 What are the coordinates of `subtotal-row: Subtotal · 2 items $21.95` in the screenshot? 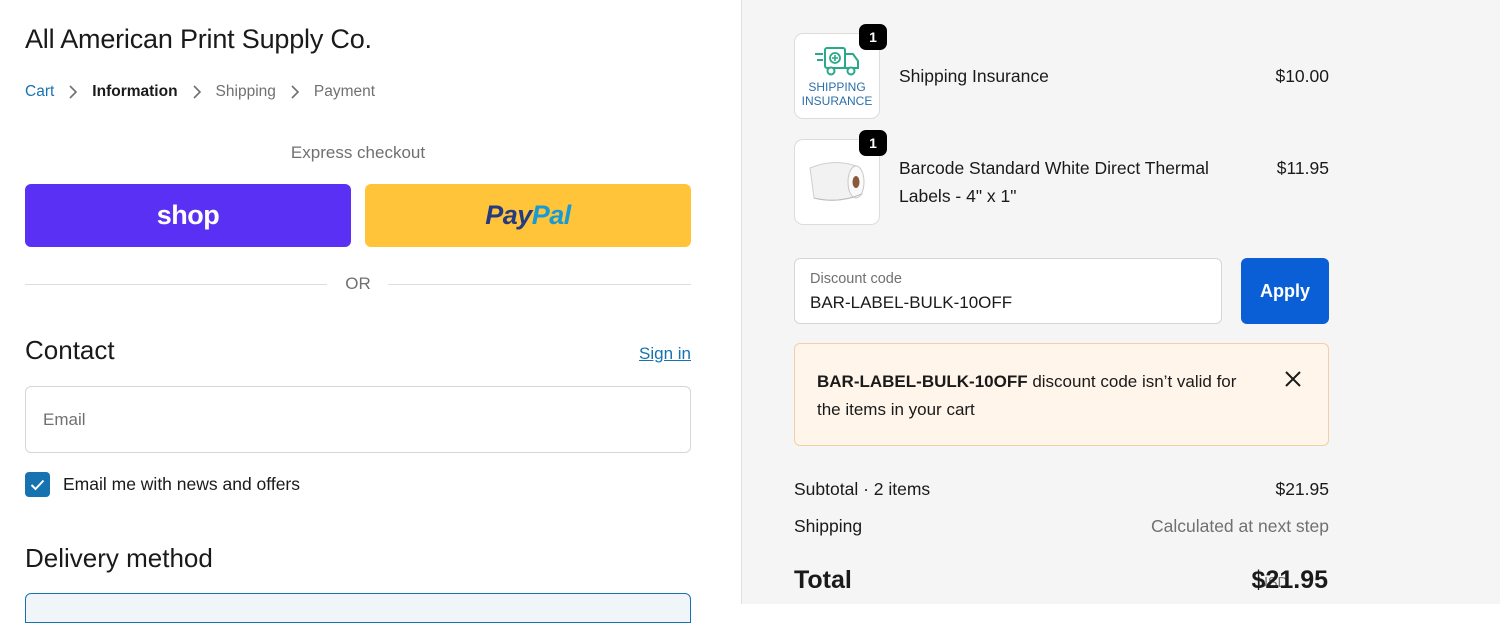 It's located at (1061, 489).